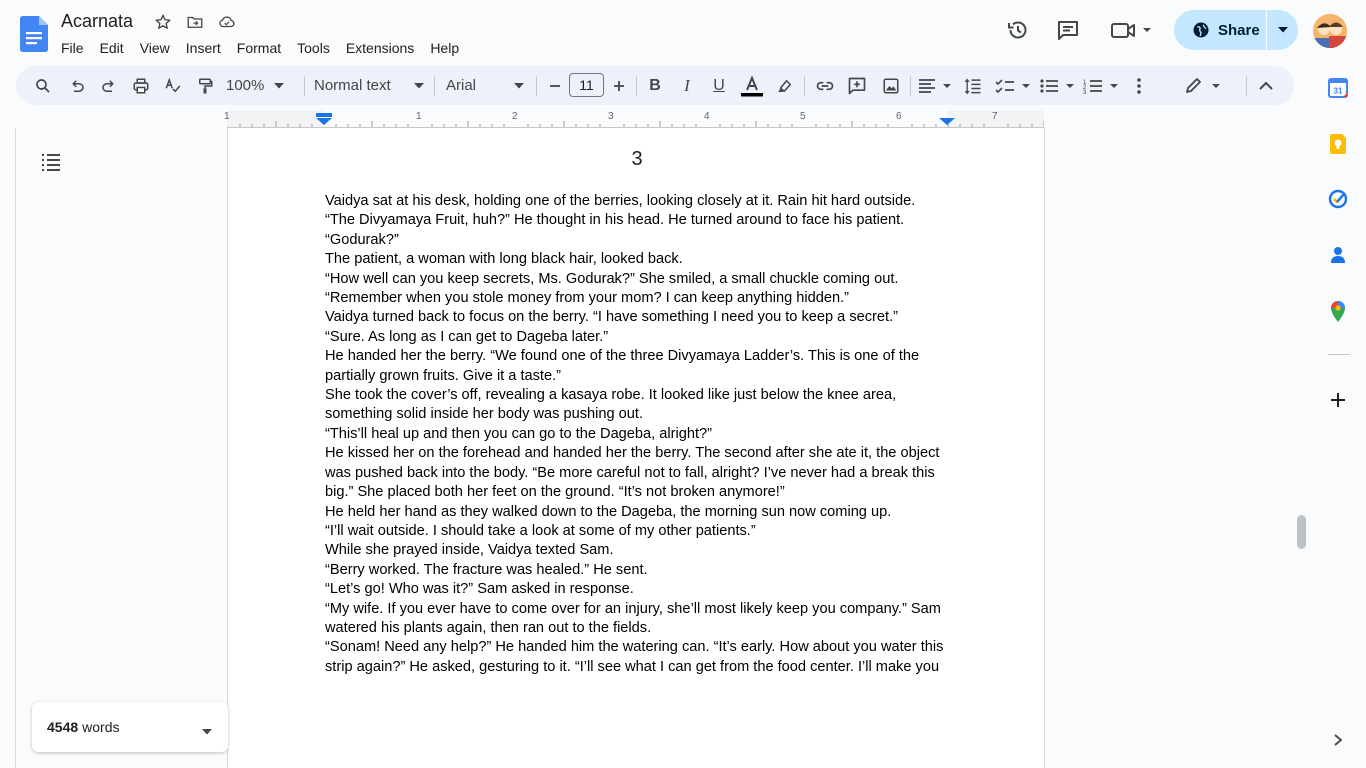  Describe the element at coordinates (227, 22) in the screenshot. I see `cloud-saved-icon` at that location.